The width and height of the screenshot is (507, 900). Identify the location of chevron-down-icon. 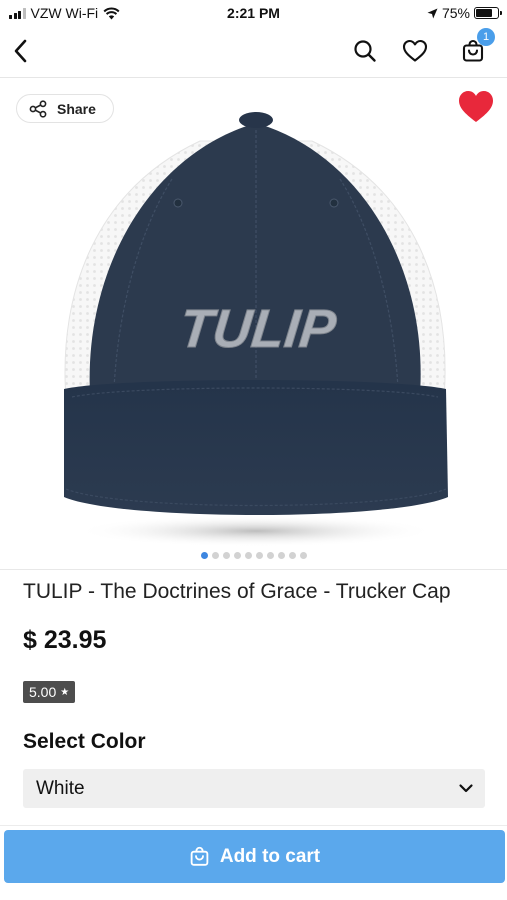
(466, 788).